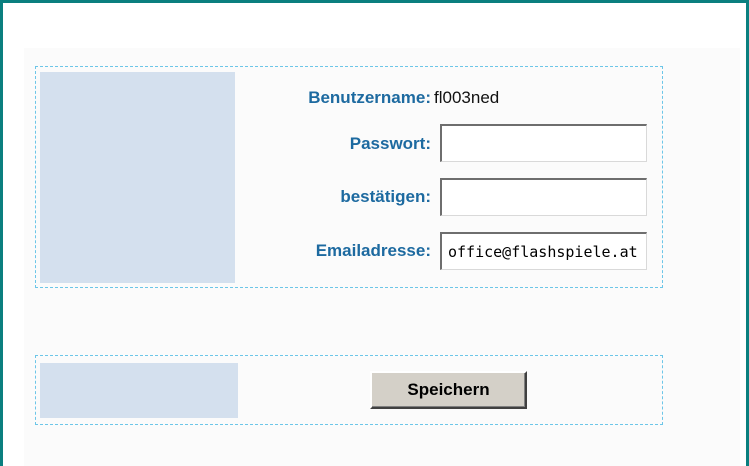 The height and width of the screenshot is (466, 749). I want to click on form-sidebar-block, so click(137, 177).